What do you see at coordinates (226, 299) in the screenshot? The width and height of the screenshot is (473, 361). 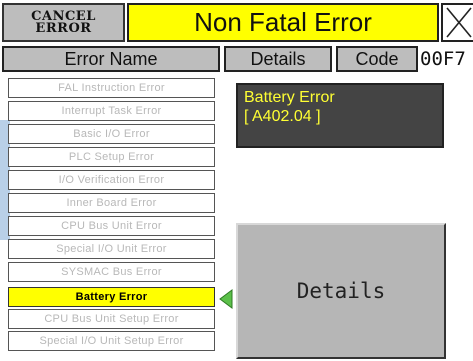 I see `selection-pointer-icon` at bounding box center [226, 299].